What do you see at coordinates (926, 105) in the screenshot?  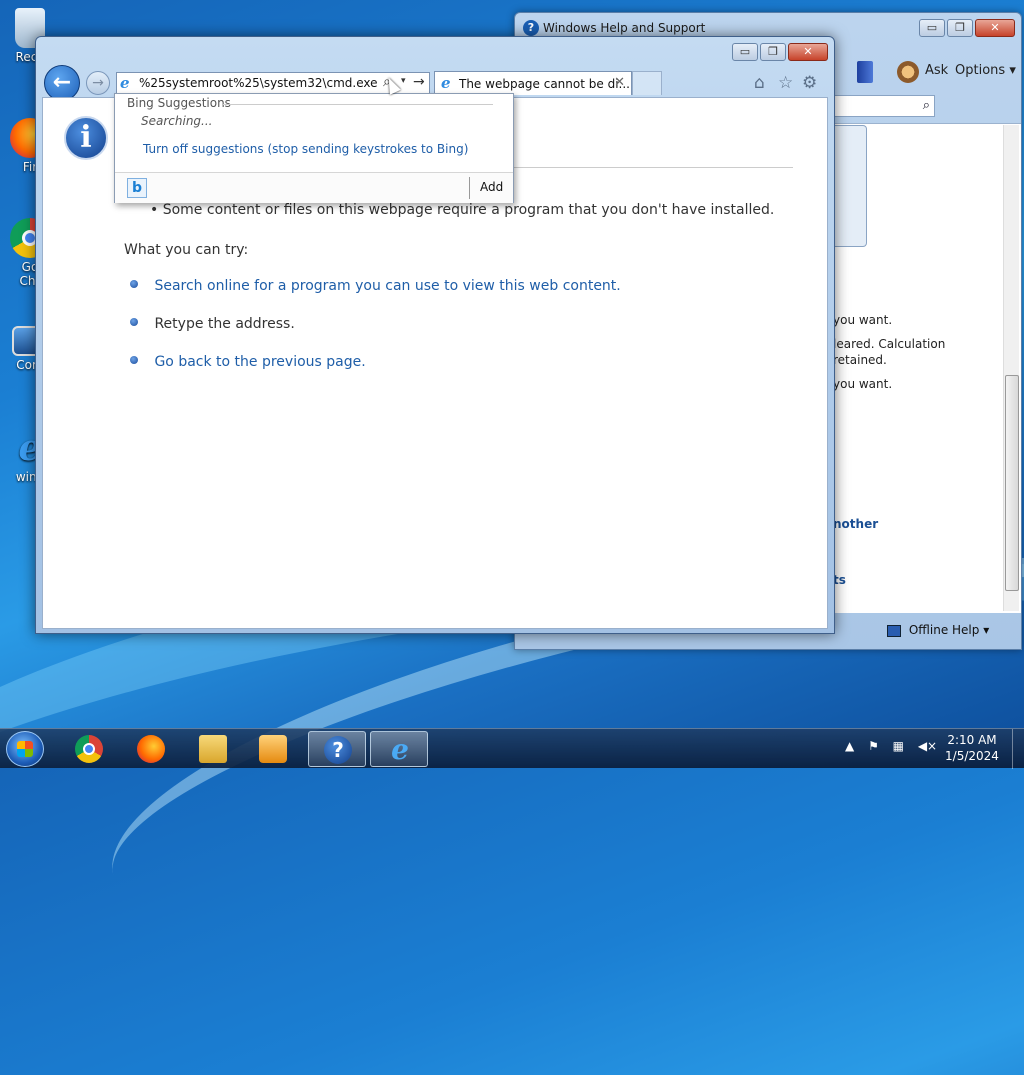 I see `search-icon: ⌕` at bounding box center [926, 105].